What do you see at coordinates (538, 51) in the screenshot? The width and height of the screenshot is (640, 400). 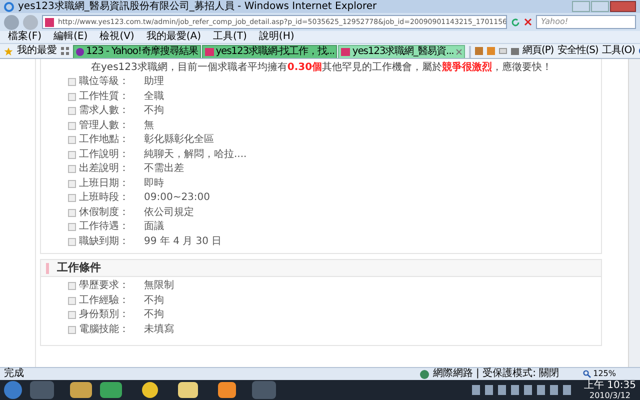 I see `toolbar-menu: 網頁(P)` at bounding box center [538, 51].